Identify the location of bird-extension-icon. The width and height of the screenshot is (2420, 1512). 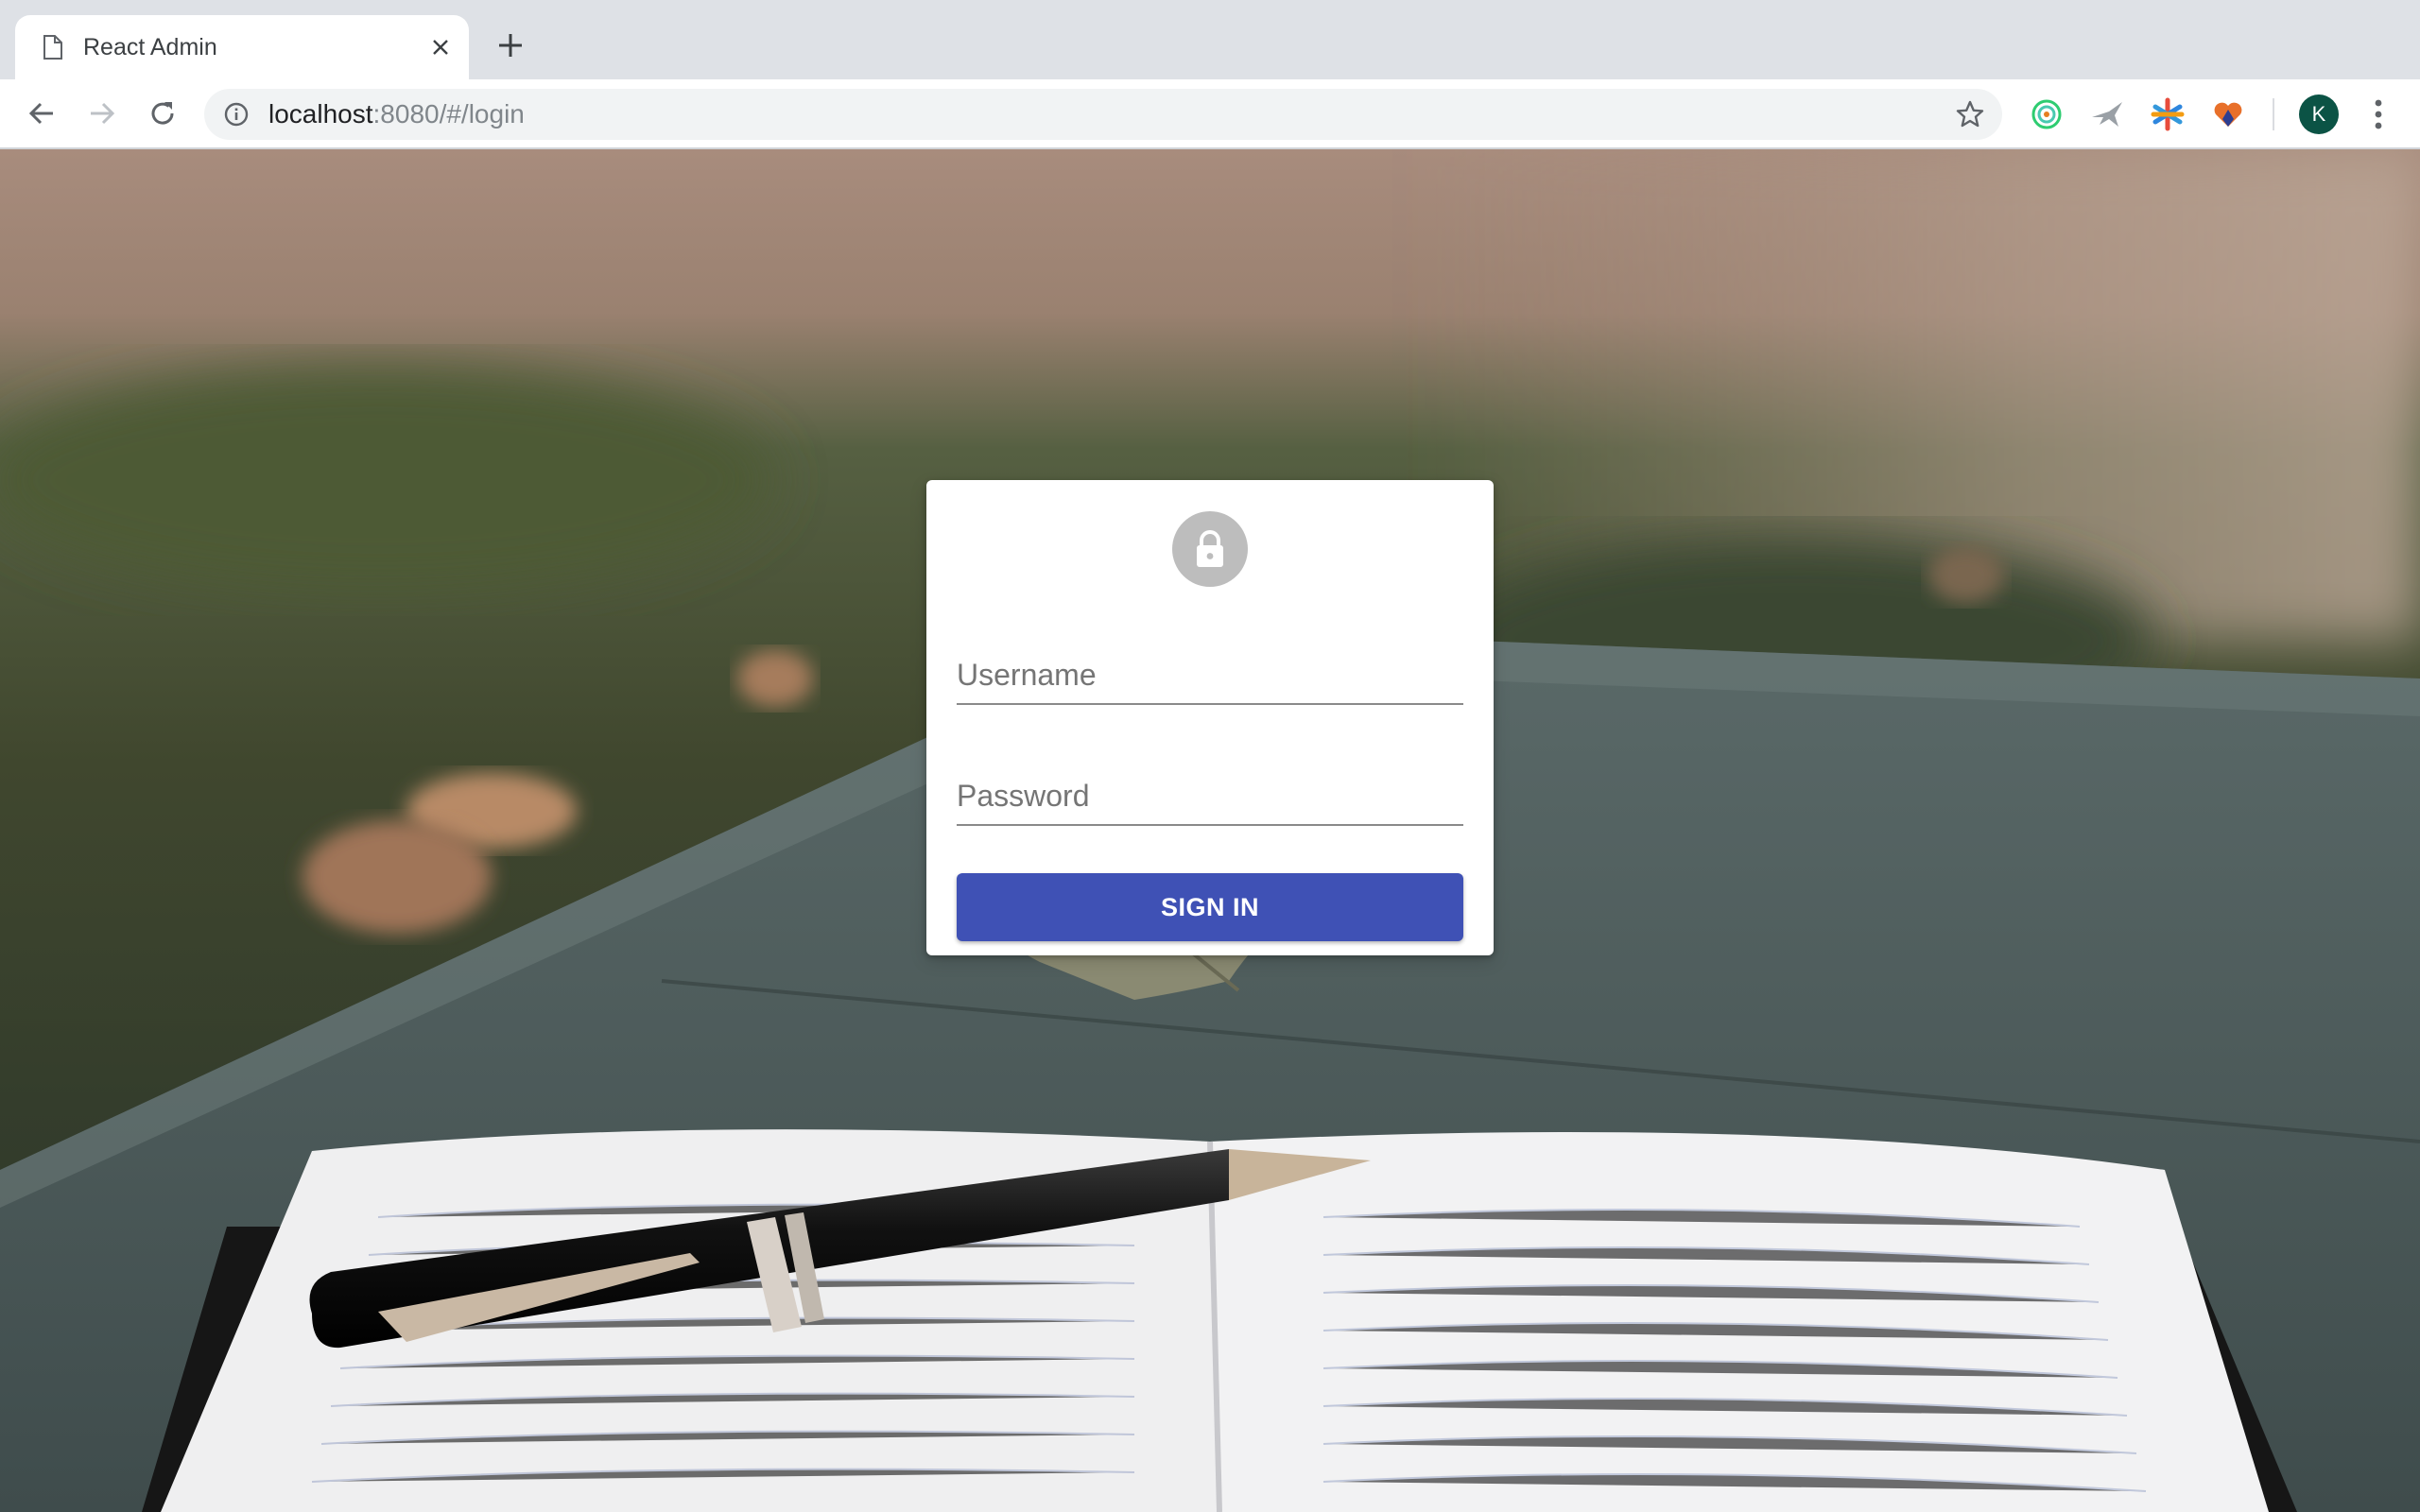
(2107, 114).